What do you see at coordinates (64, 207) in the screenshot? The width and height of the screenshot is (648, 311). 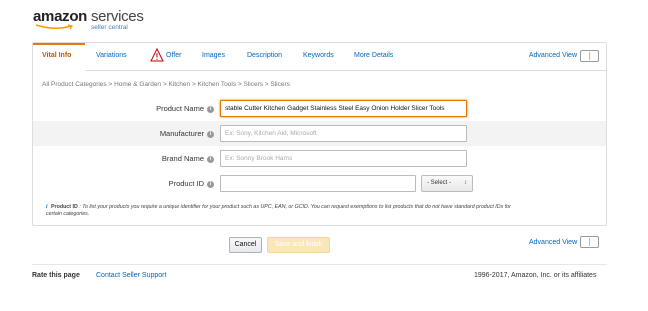 I see `note-title: Product ID` at bounding box center [64, 207].